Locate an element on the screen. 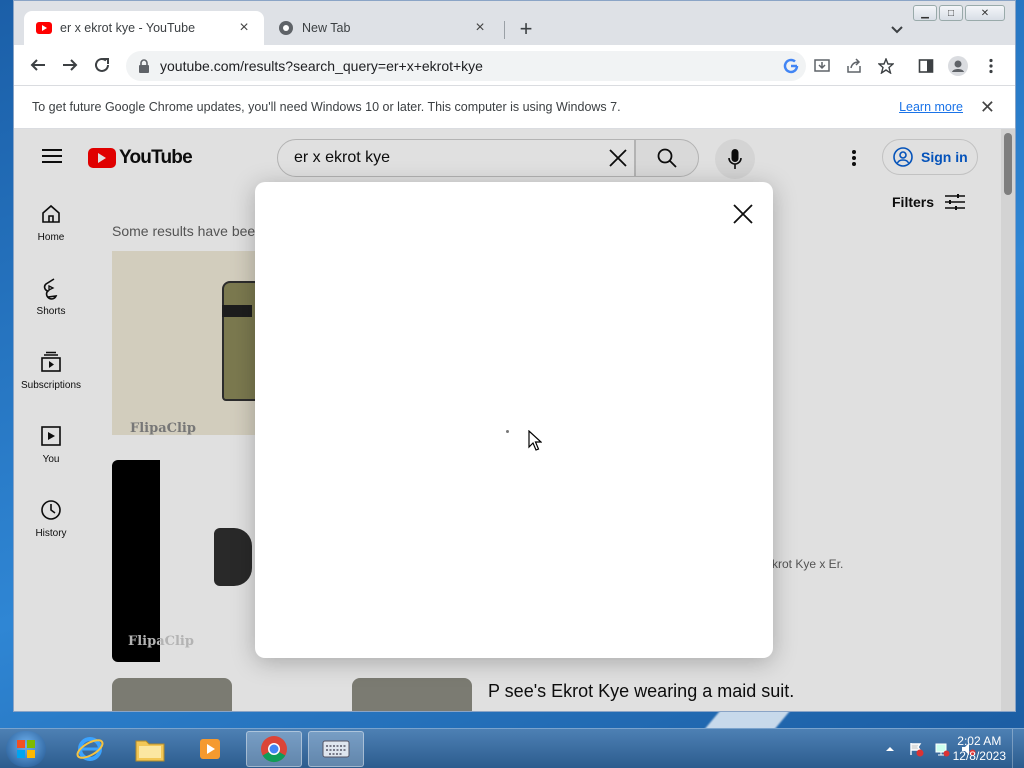 The width and height of the screenshot is (1024, 768). taskbar-chrome is located at coordinates (274, 749).